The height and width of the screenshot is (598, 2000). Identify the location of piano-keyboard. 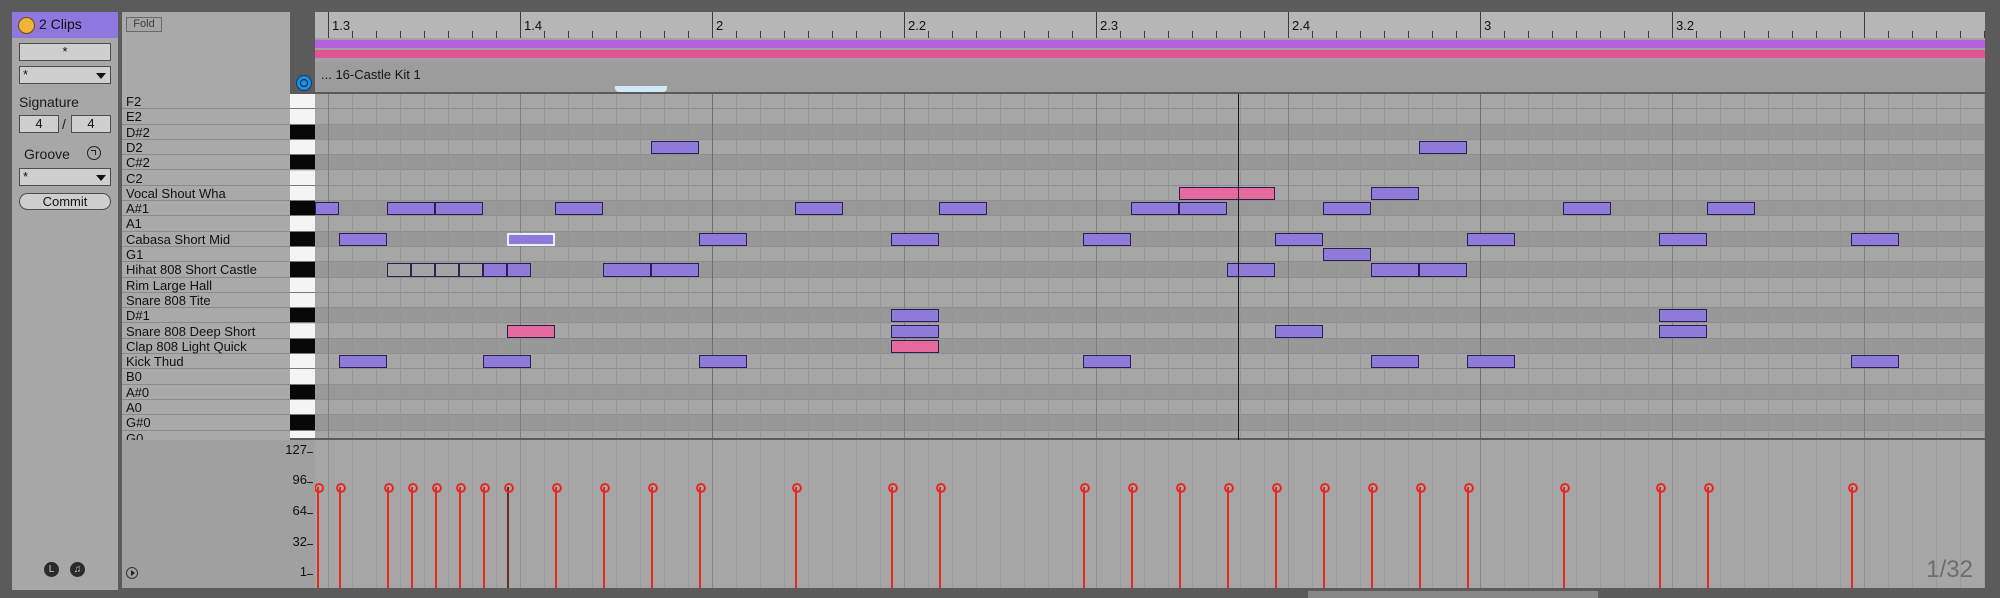
(302, 266).